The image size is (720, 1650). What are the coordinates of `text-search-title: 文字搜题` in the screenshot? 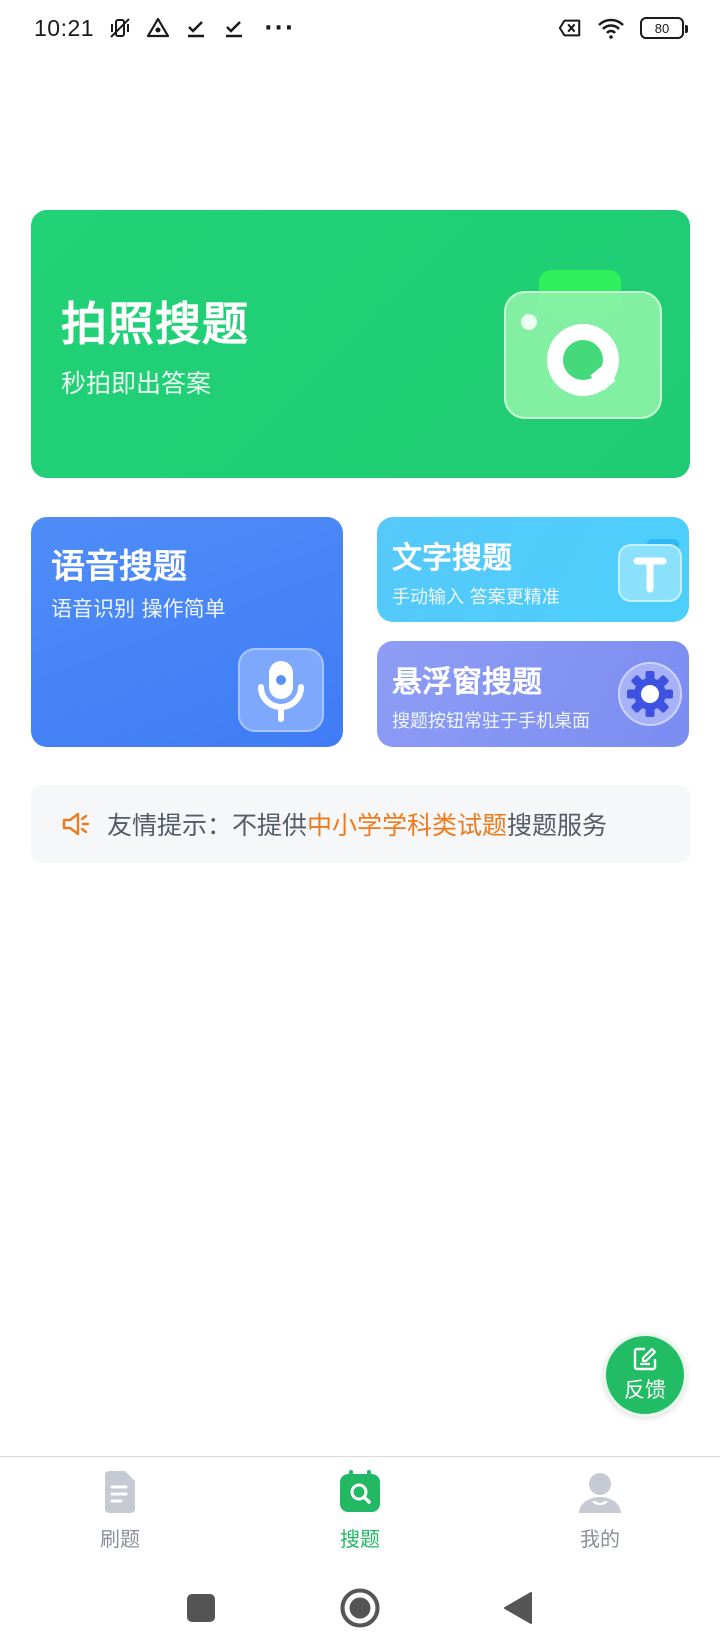 It's located at (452, 558).